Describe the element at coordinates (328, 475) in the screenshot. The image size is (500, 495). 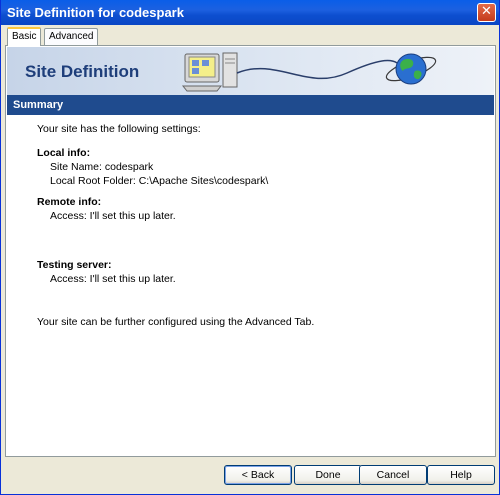
I see `done-button: Done` at that location.